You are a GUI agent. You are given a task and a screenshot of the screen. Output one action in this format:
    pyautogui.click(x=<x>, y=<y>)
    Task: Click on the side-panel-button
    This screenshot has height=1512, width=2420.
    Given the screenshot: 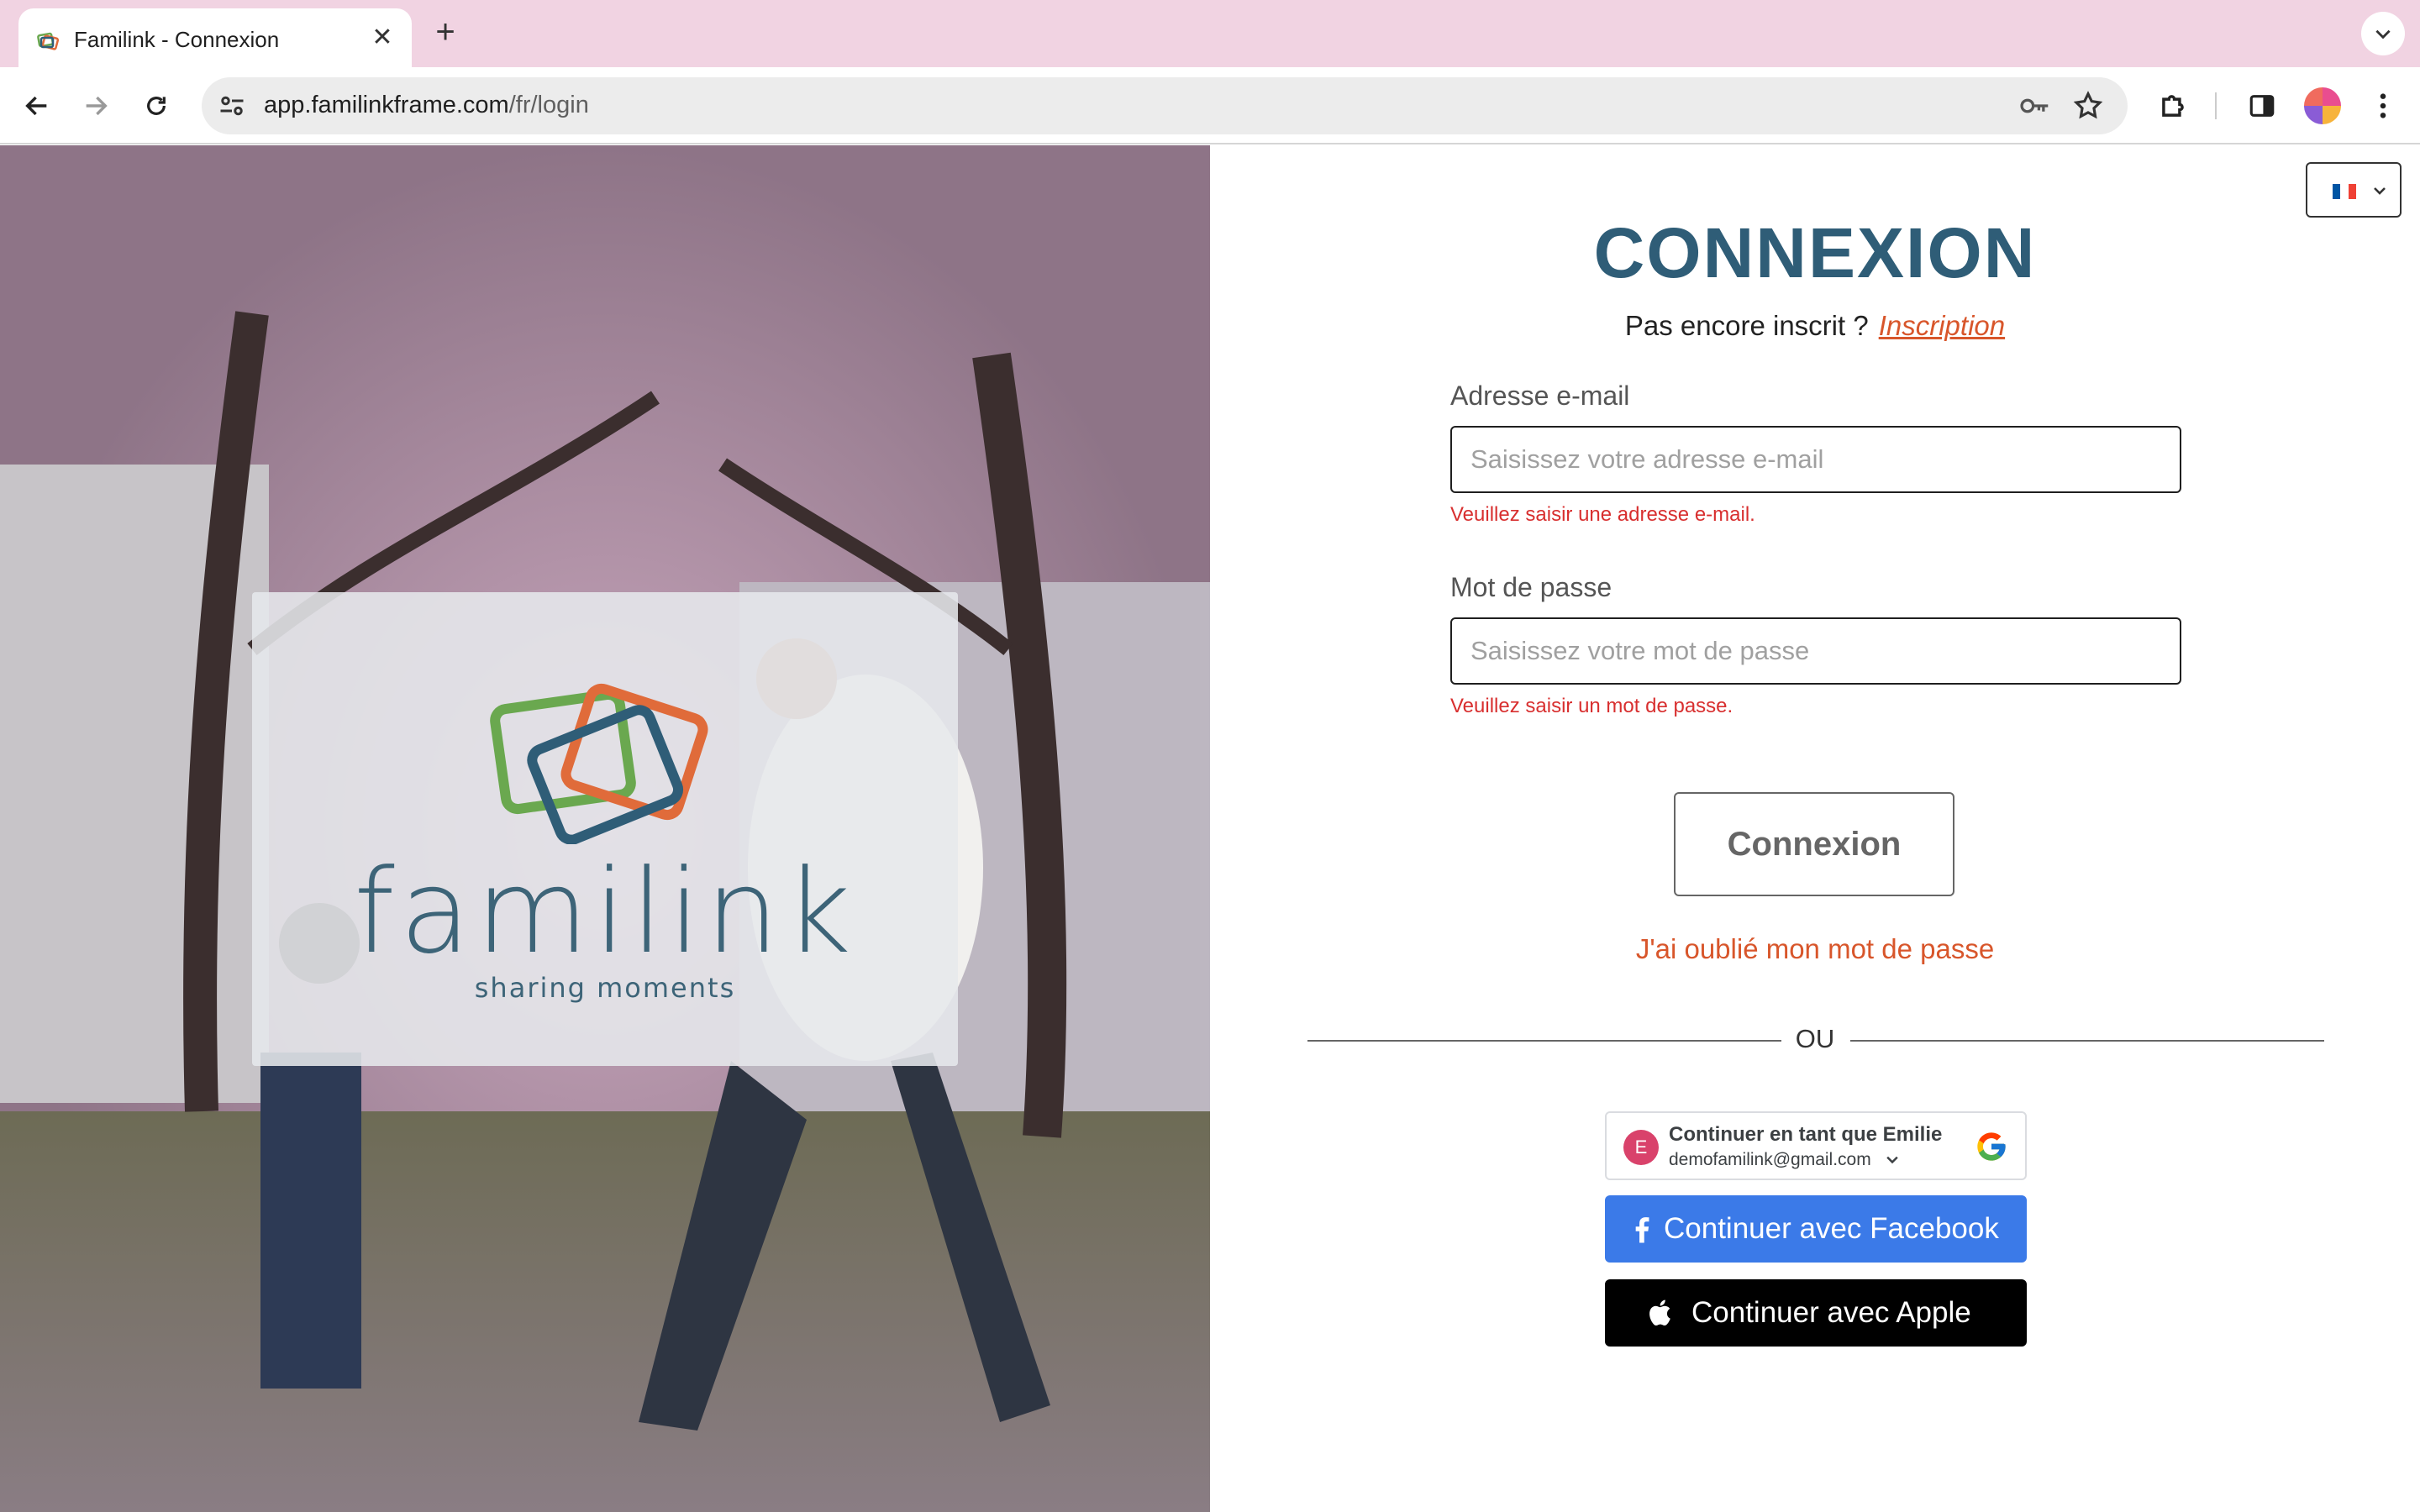 What is the action you would take?
    pyautogui.click(x=2262, y=106)
    